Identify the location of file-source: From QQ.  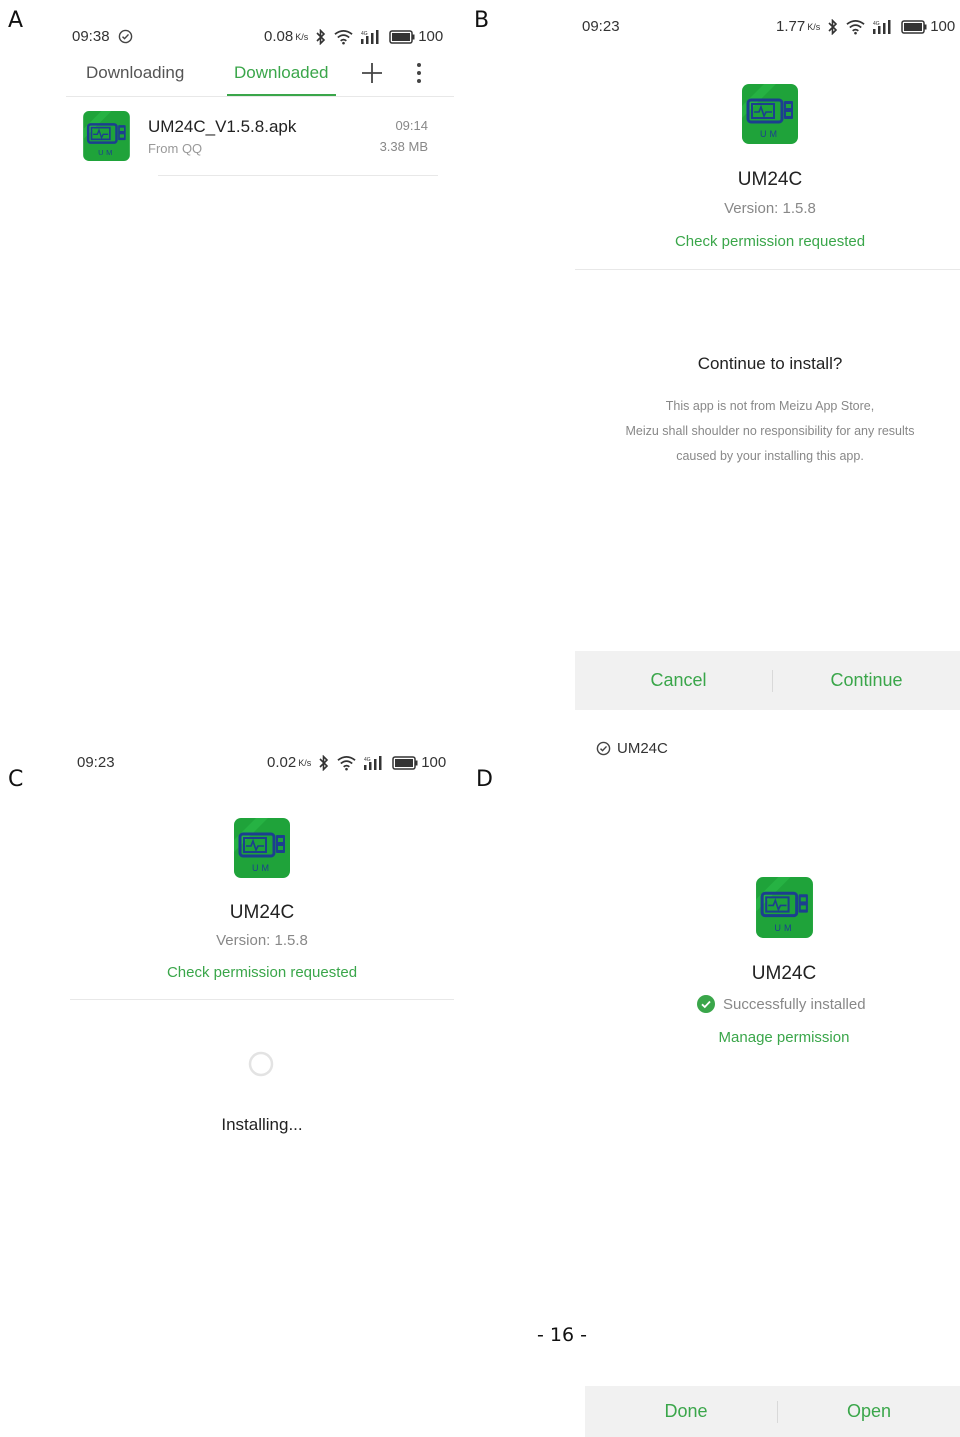
(175, 148).